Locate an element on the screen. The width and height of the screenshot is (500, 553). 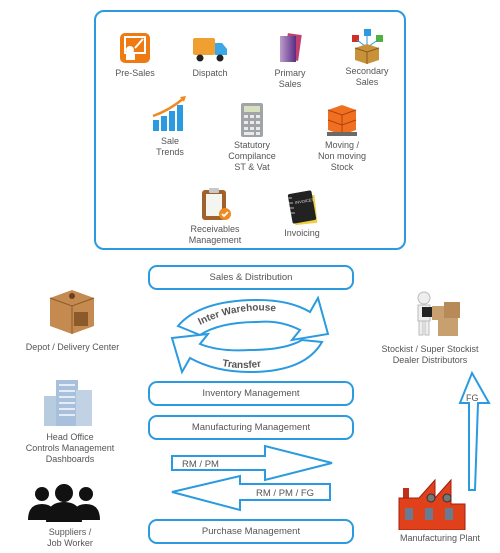
suppliers-label: Suppliers / Job Worker is located at coordinates (70, 537).